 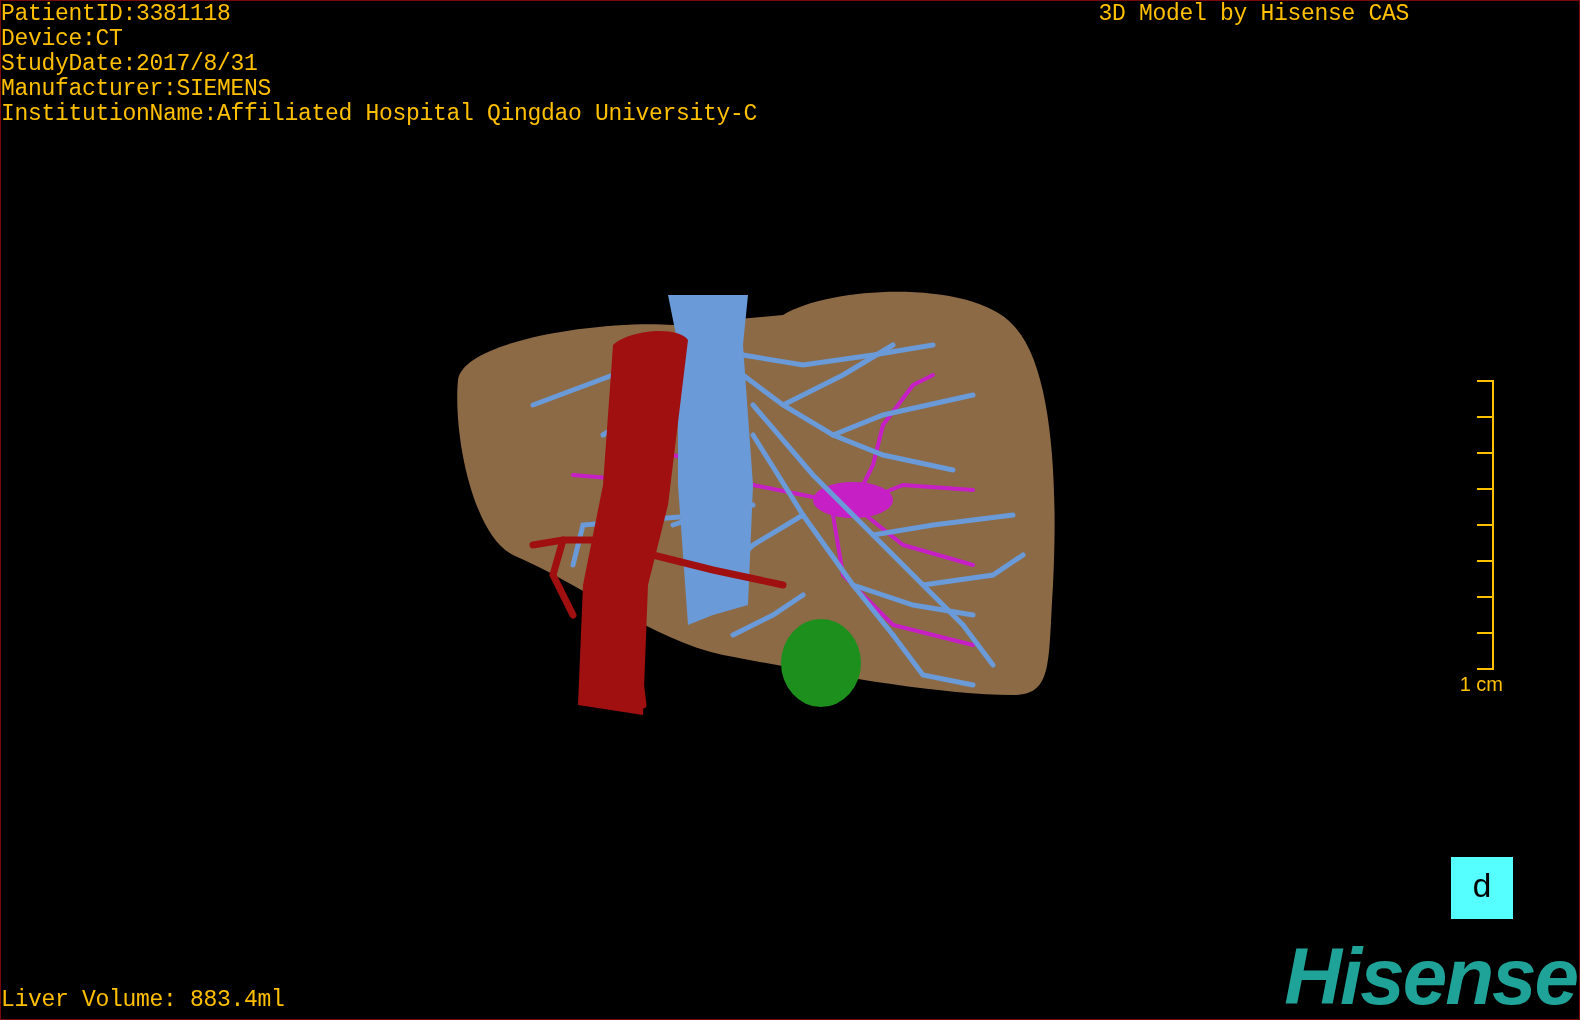 I want to click on patient-info-text: StudyDate:2017/8/31, so click(x=130, y=64).